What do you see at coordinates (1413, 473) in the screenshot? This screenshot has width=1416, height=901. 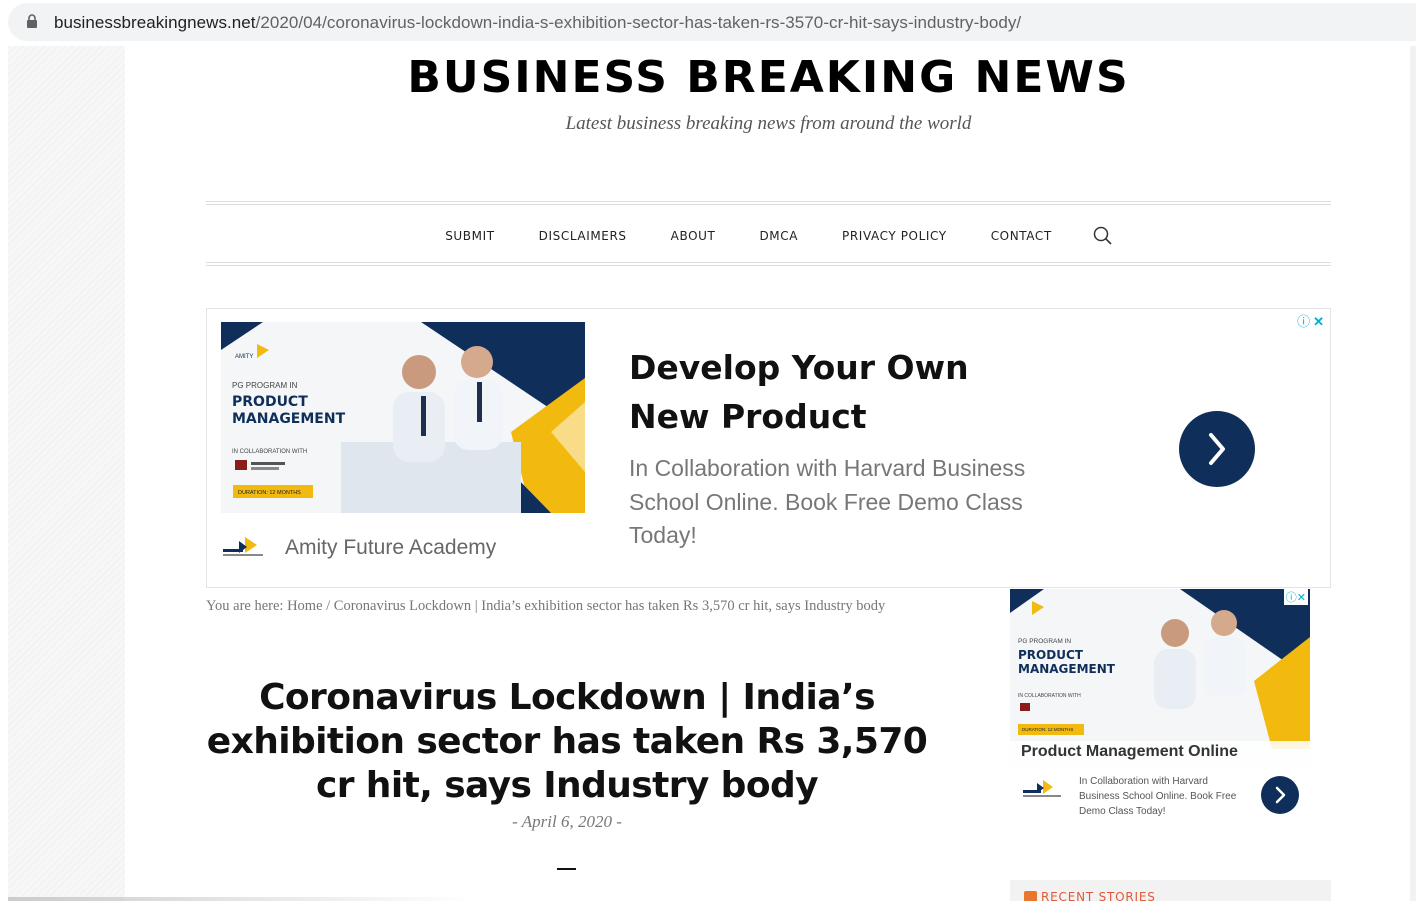 I see `page-background-right` at bounding box center [1413, 473].